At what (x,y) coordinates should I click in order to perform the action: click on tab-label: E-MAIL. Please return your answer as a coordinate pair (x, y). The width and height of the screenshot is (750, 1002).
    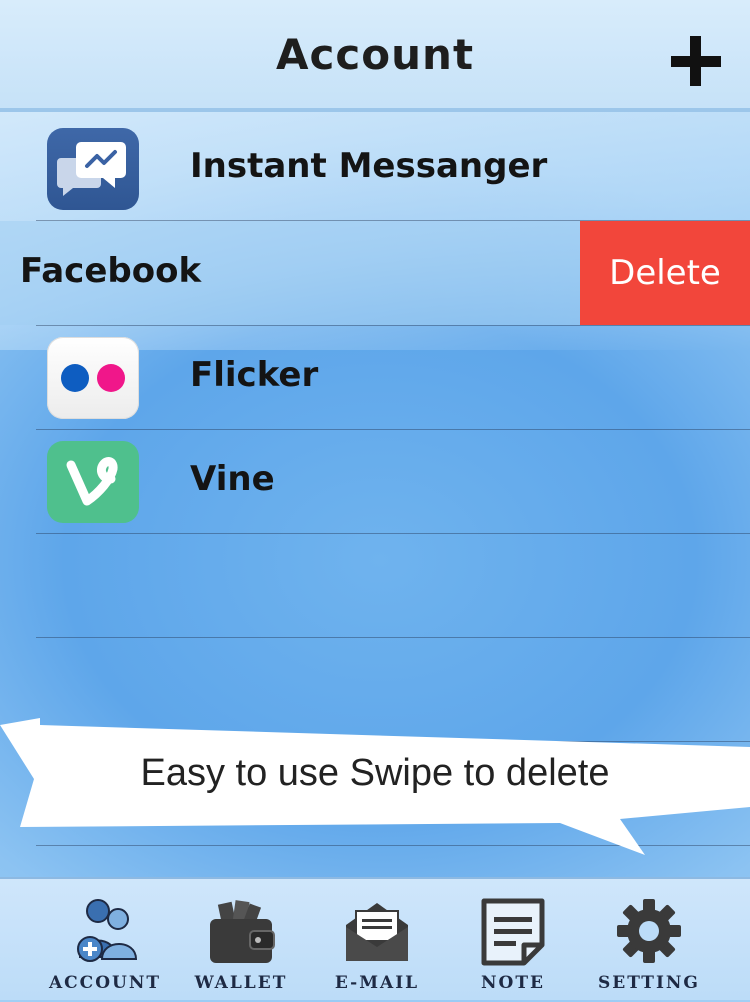
    Looking at the image, I should click on (377, 983).